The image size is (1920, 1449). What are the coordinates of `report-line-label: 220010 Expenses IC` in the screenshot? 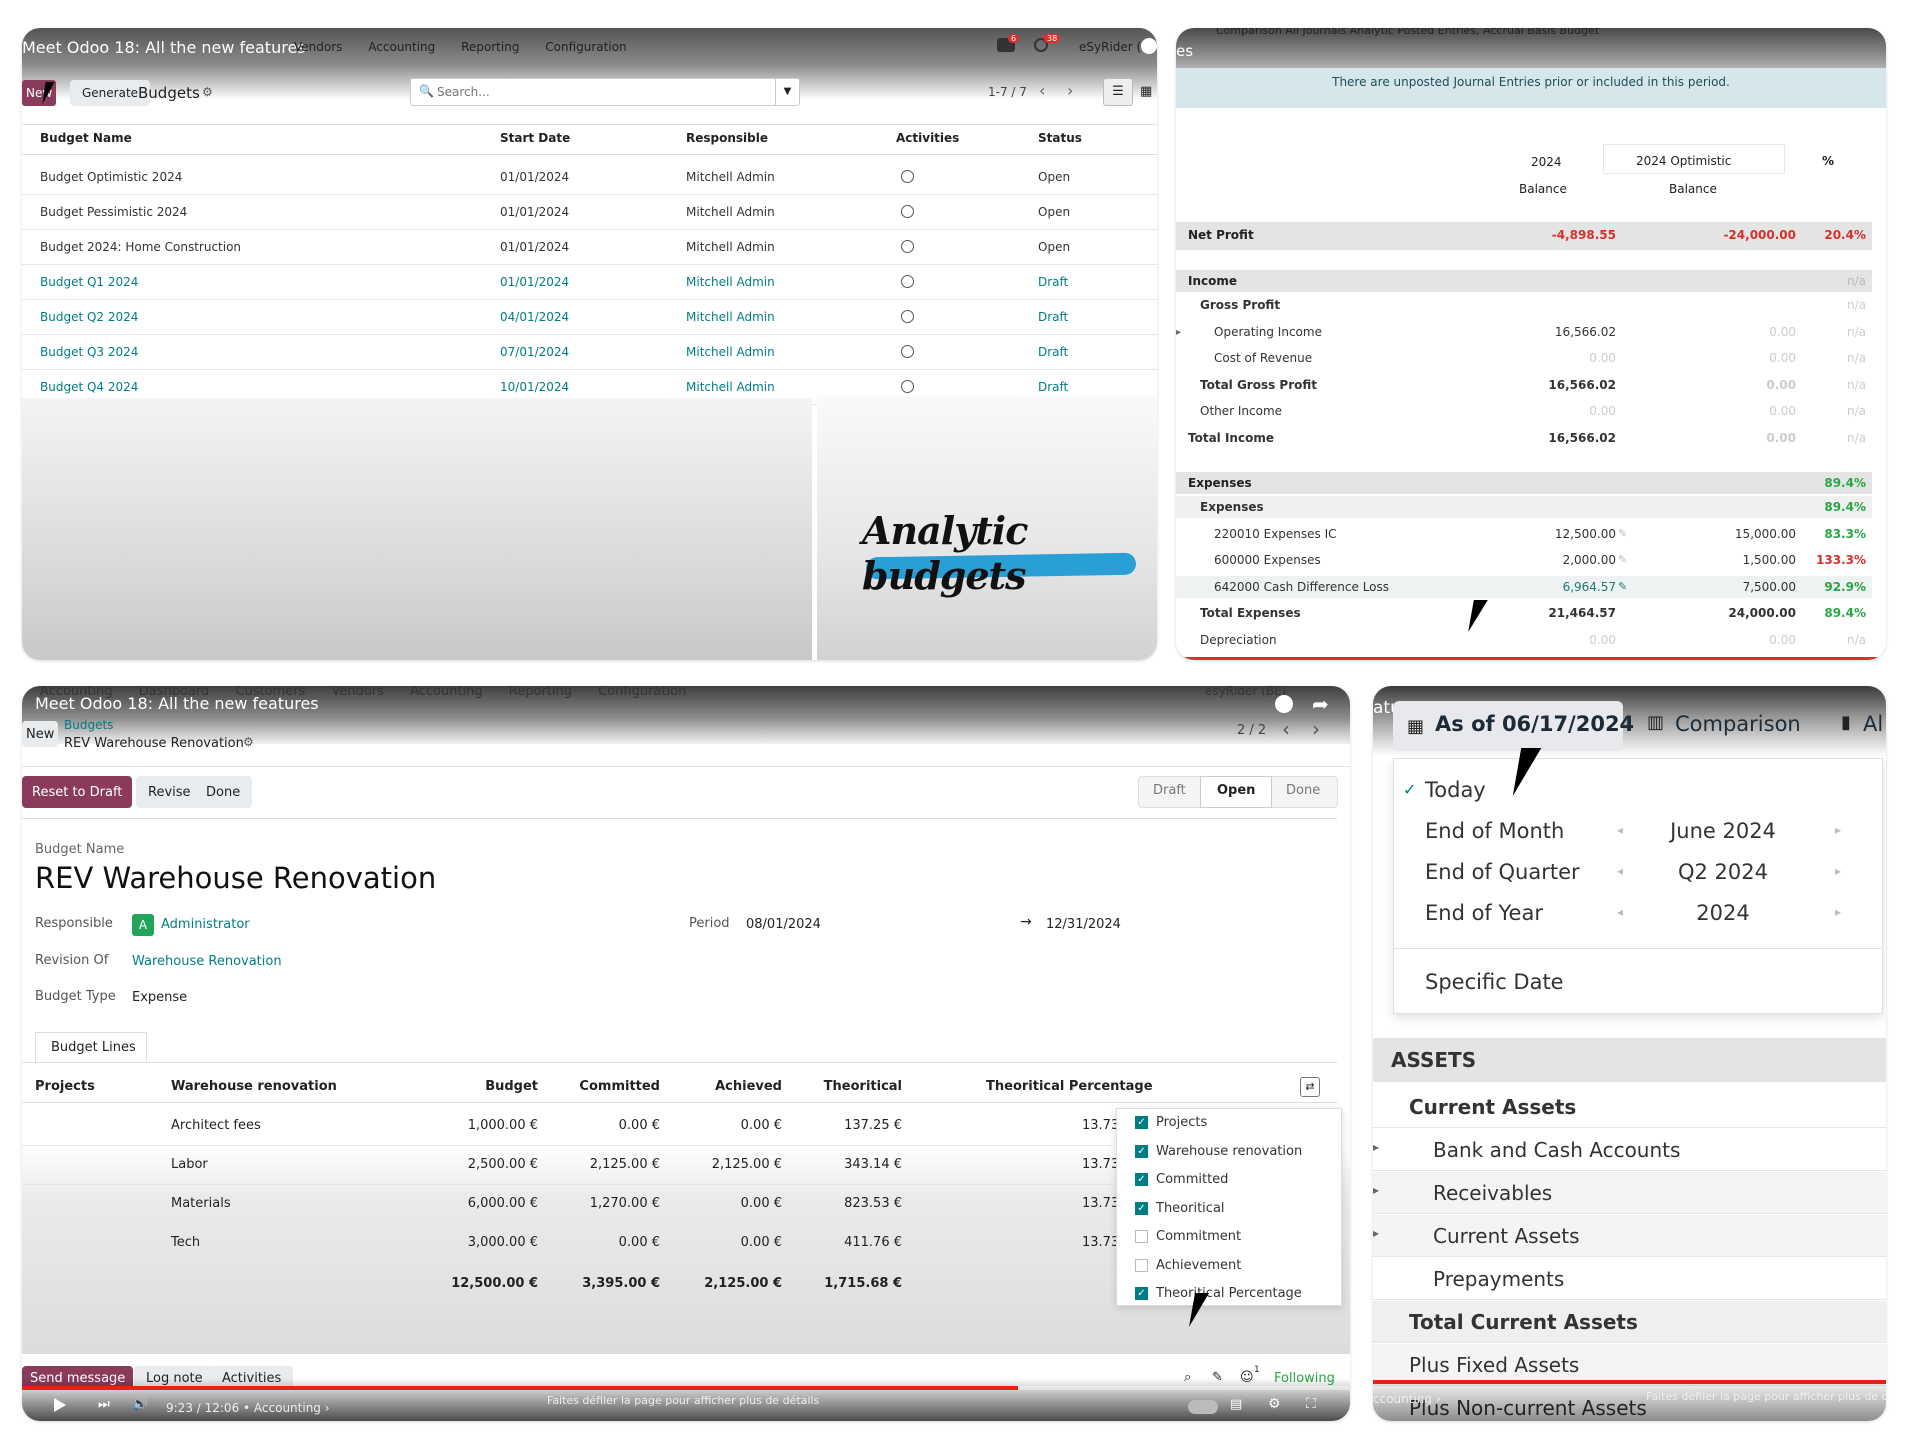 It's located at (1275, 534).